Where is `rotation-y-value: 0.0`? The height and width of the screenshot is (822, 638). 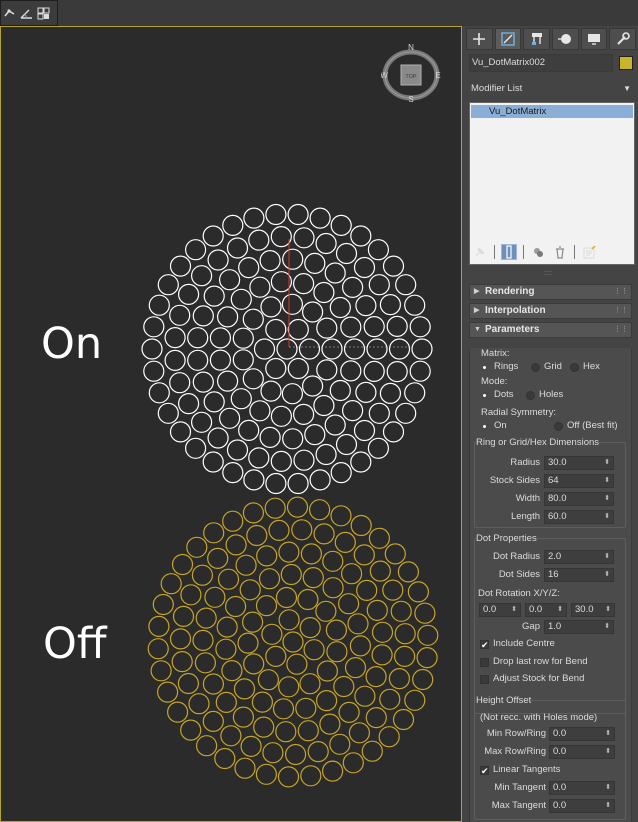
rotation-y-value: 0.0 is located at coordinates (536, 609).